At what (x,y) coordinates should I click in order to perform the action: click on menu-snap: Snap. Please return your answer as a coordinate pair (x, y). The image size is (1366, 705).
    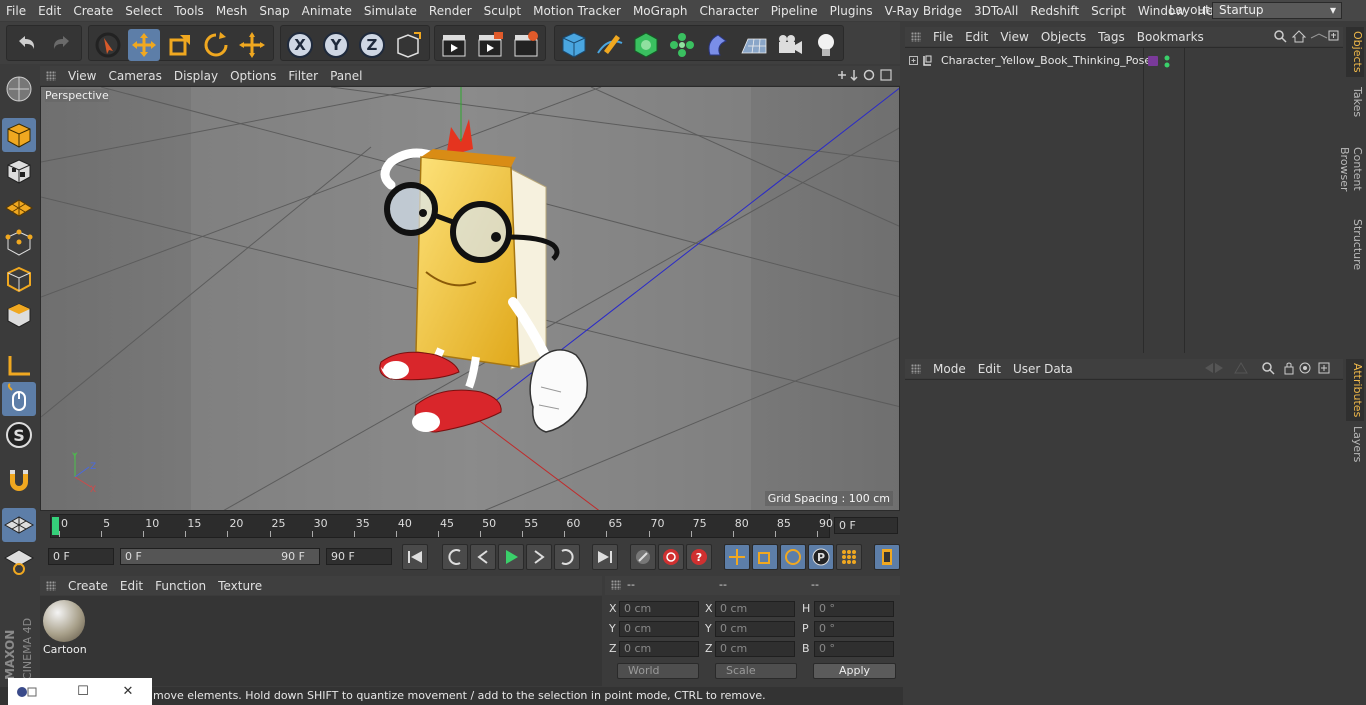
    Looking at the image, I should click on (274, 11).